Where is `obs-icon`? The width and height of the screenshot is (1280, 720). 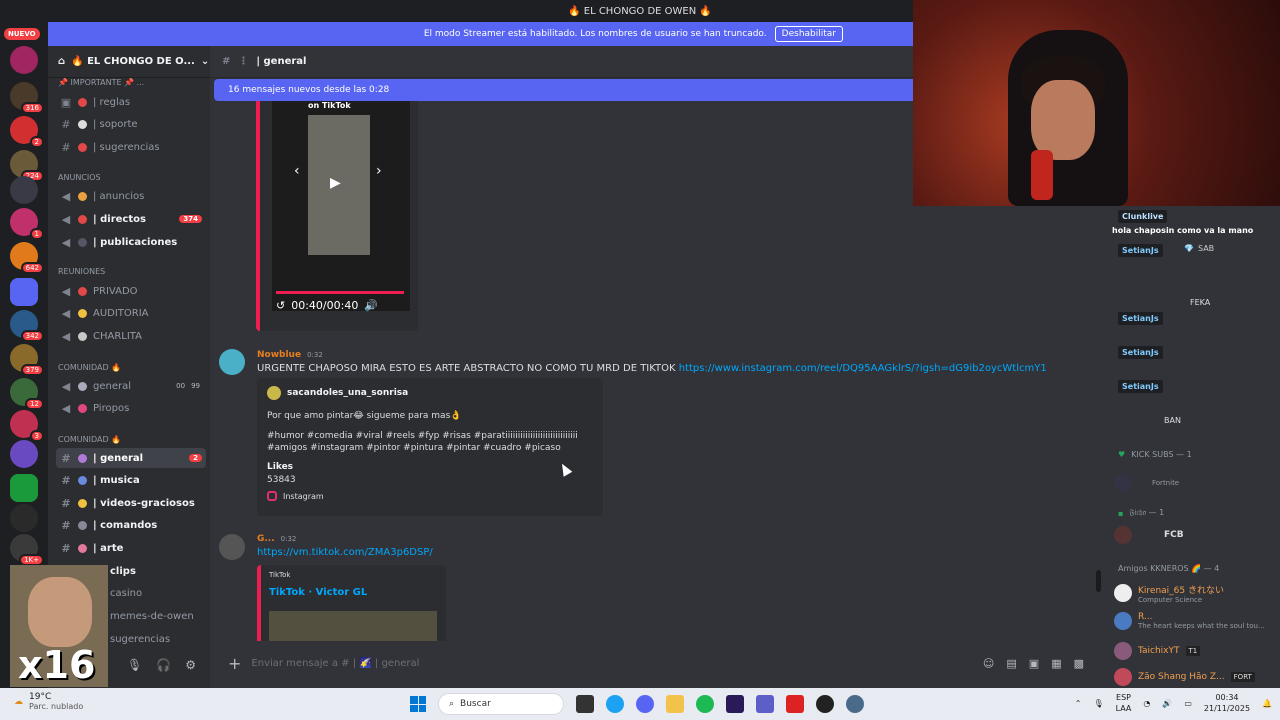
obs-icon is located at coordinates (825, 704).